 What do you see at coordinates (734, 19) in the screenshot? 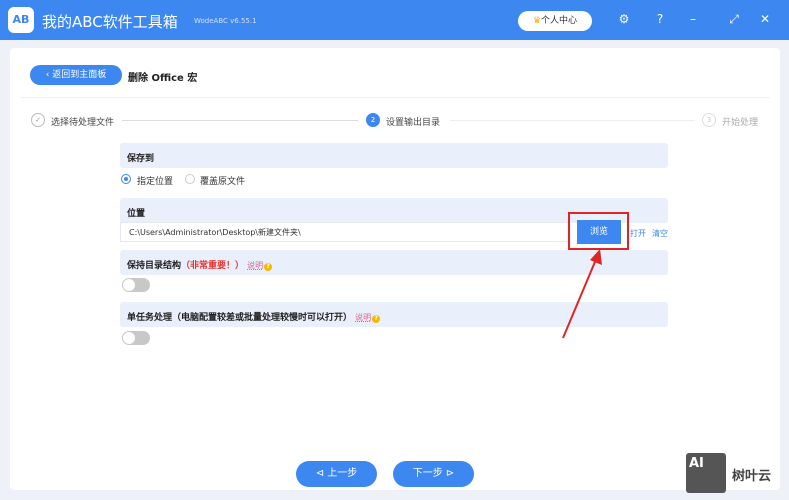
I see `maximize-icon: ⤢` at bounding box center [734, 19].